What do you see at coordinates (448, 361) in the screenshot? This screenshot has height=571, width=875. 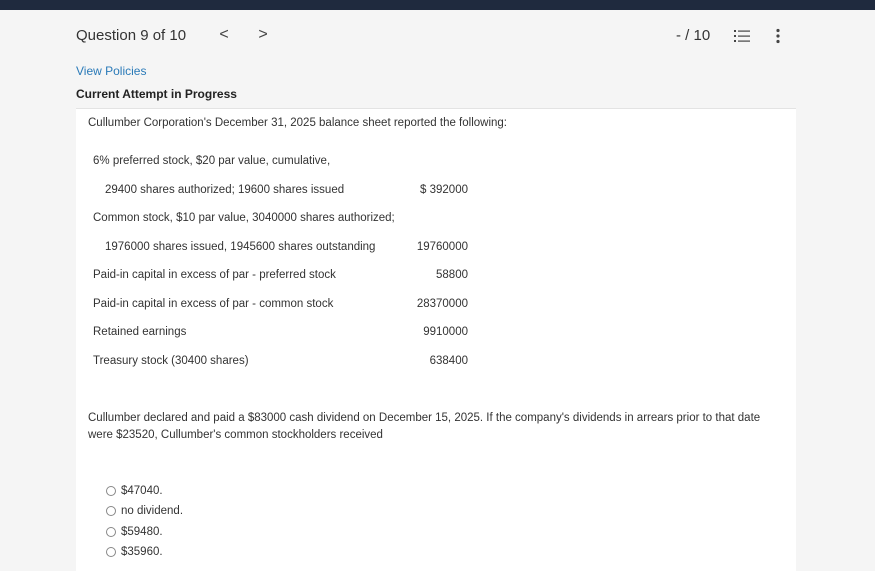 I see `balance-sheet-amount: 638400` at bounding box center [448, 361].